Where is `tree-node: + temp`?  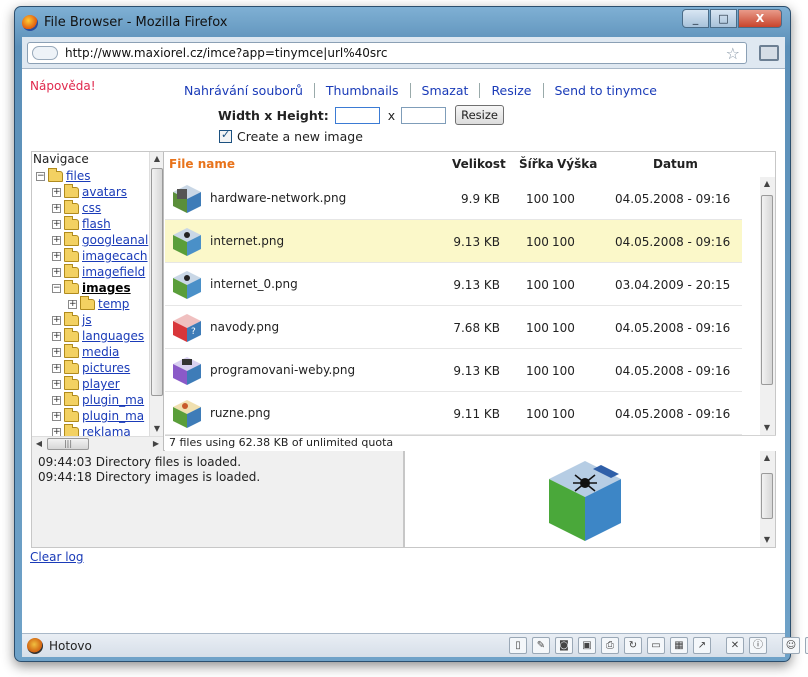 tree-node: + temp is located at coordinates (98, 303).